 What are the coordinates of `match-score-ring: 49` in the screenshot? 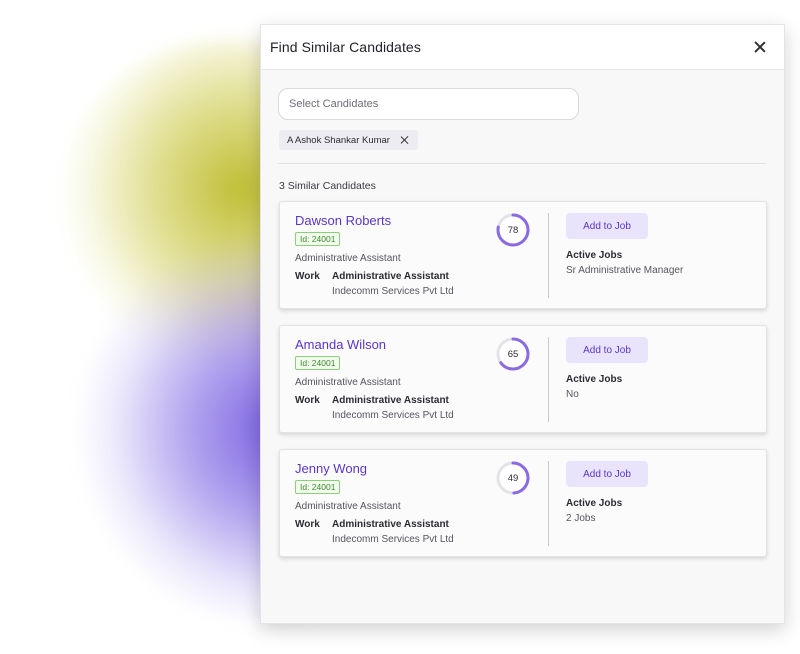 It's located at (513, 478).